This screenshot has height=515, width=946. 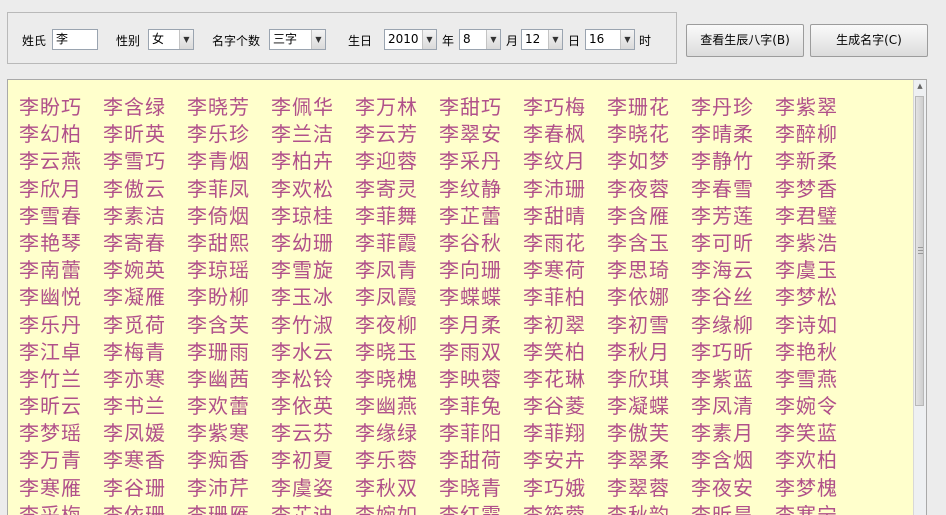 What do you see at coordinates (75, 39) in the screenshot?
I see `surname-input: 李` at bounding box center [75, 39].